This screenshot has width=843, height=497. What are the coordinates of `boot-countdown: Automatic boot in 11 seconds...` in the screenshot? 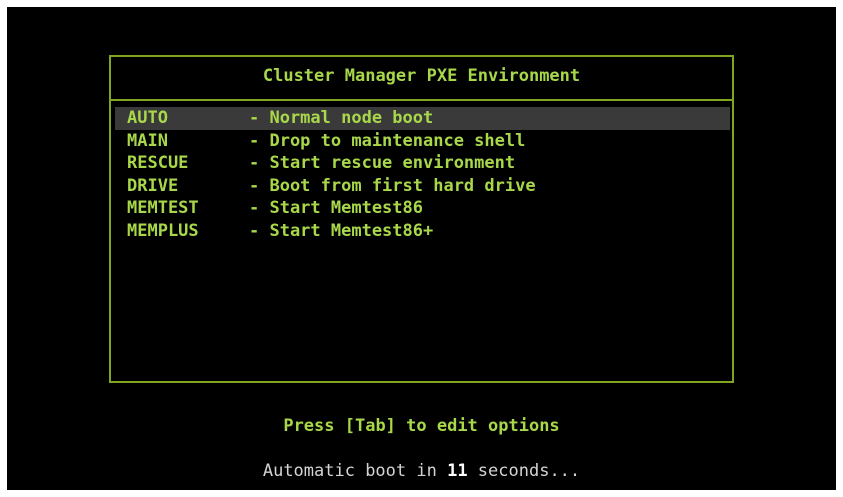 It's located at (421, 471).